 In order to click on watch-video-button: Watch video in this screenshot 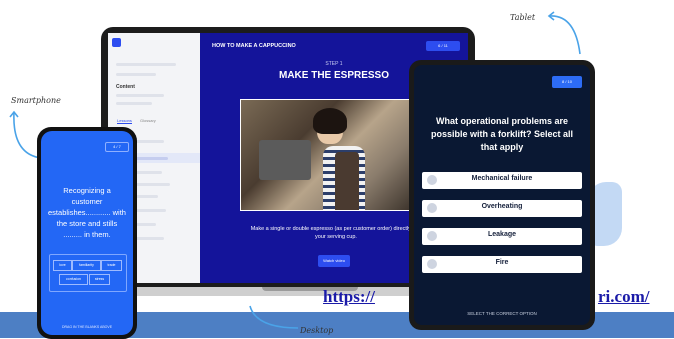, I will do `click(334, 261)`.